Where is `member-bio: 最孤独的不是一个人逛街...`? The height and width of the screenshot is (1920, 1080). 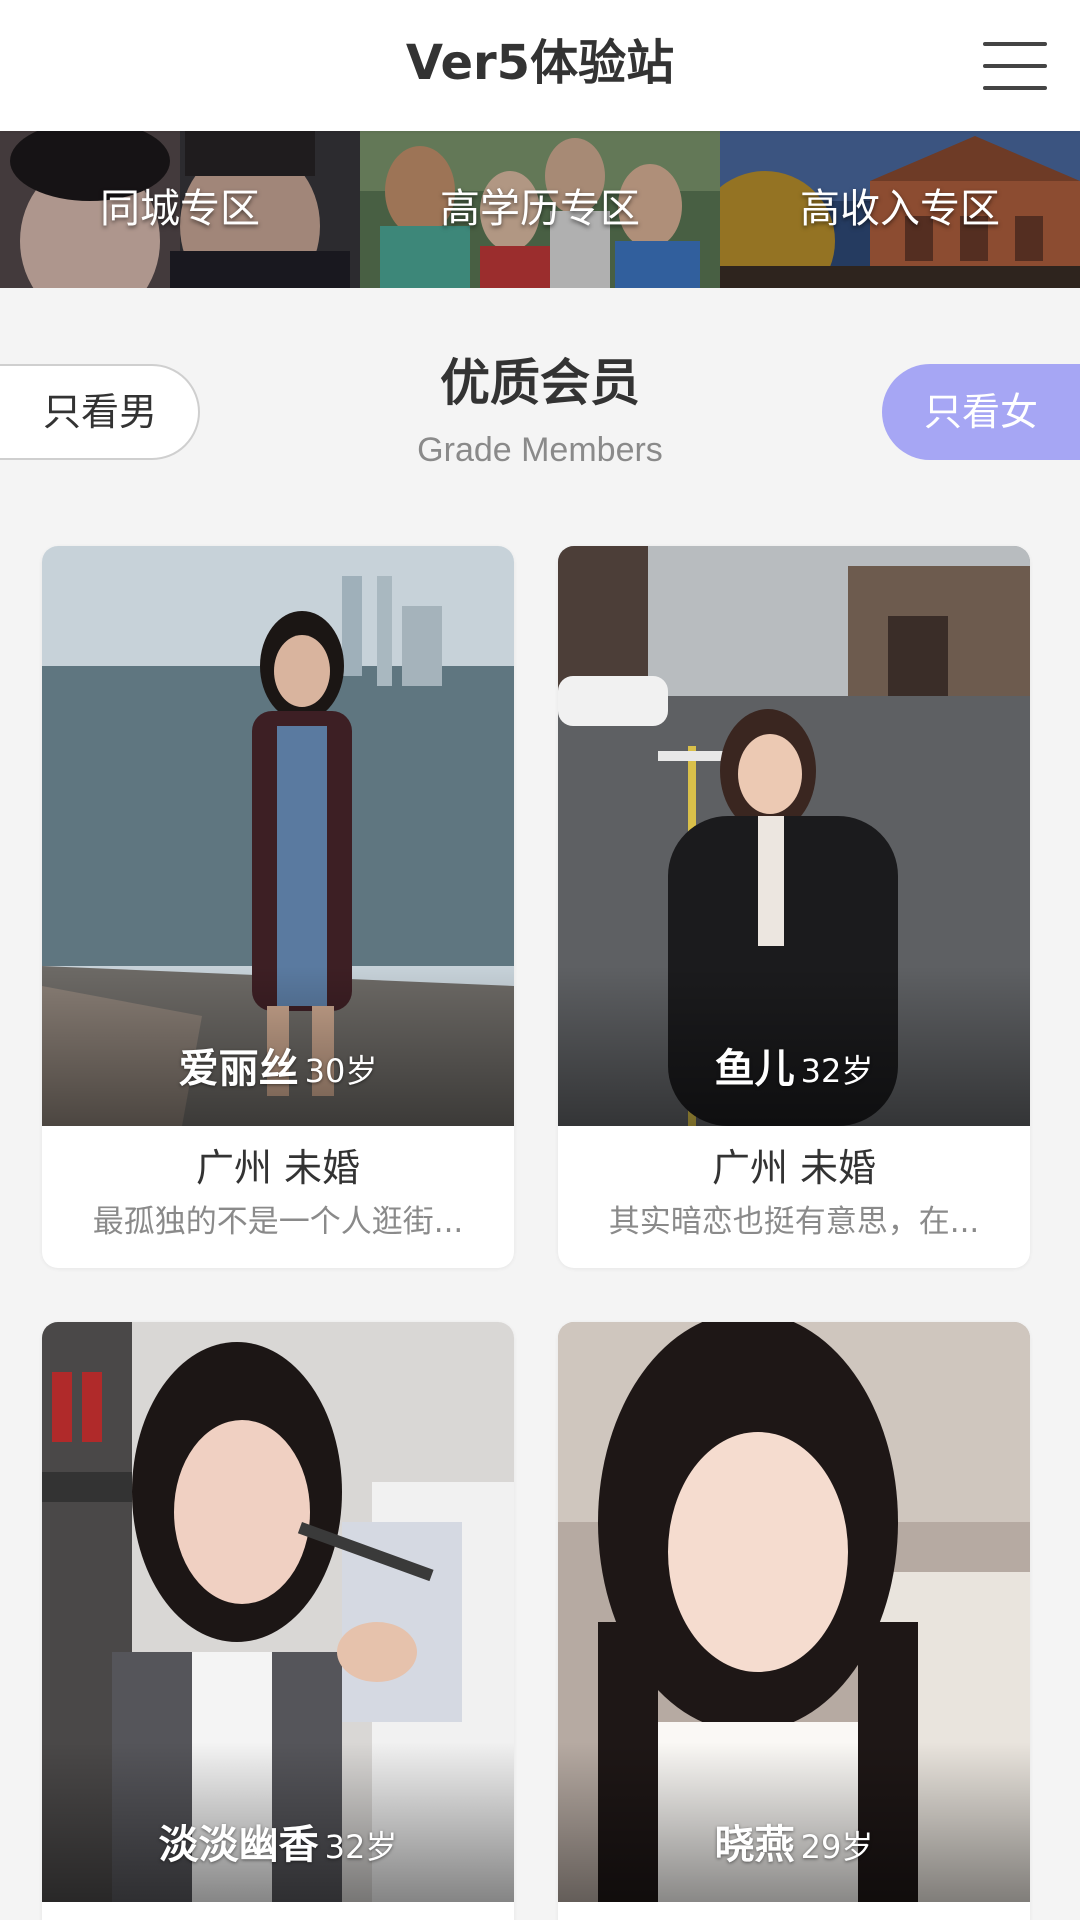
member-bio: 最孤独的不是一个人逛街... is located at coordinates (278, 1222).